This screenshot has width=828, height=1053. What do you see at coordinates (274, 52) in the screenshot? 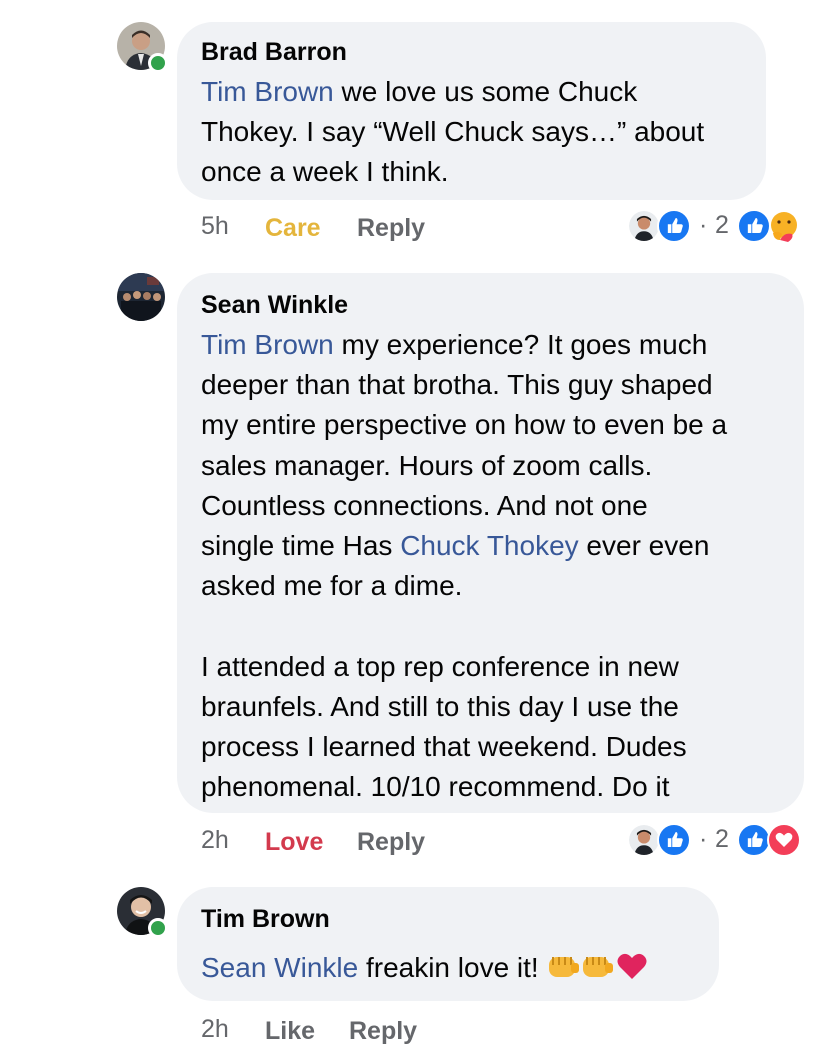
I see `comment-author: Brad Barron` at bounding box center [274, 52].